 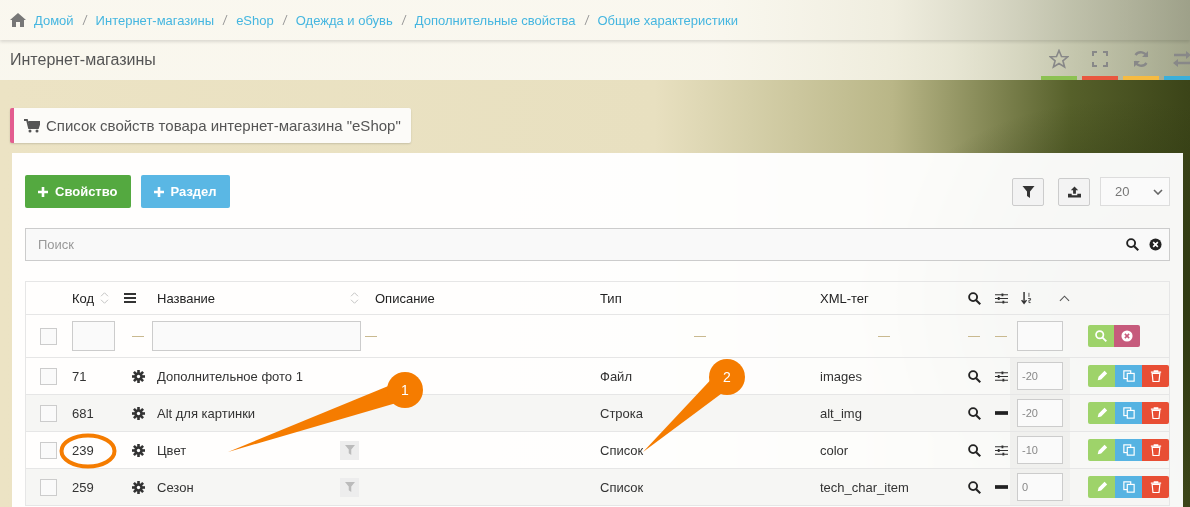 I want to click on apply-filter-button, so click(x=1101, y=336).